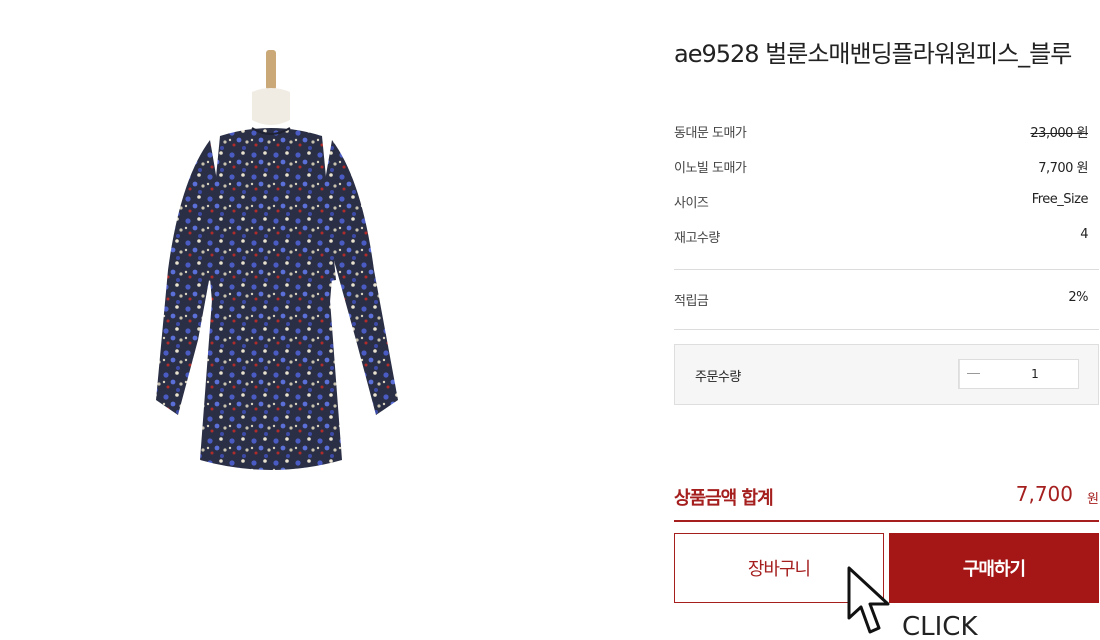 The height and width of the screenshot is (640, 1100). What do you see at coordinates (691, 301) in the screenshot?
I see `points-label: 적립금` at bounding box center [691, 301].